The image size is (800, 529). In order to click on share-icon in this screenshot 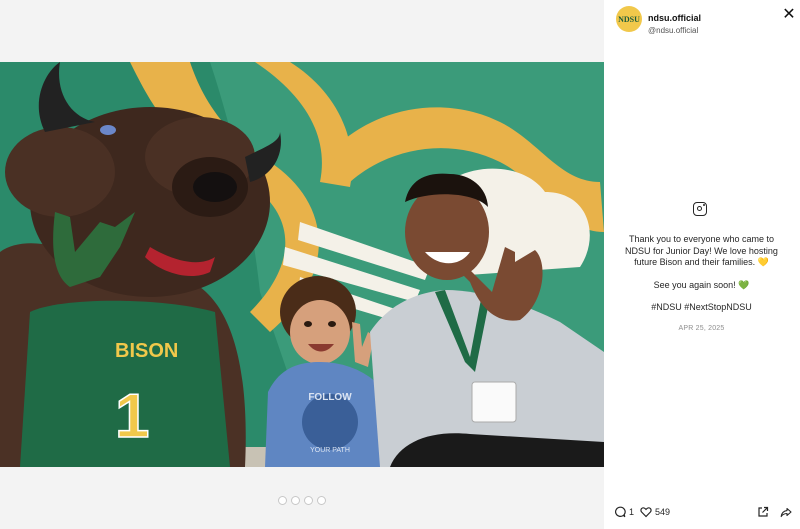, I will do `click(786, 512)`.